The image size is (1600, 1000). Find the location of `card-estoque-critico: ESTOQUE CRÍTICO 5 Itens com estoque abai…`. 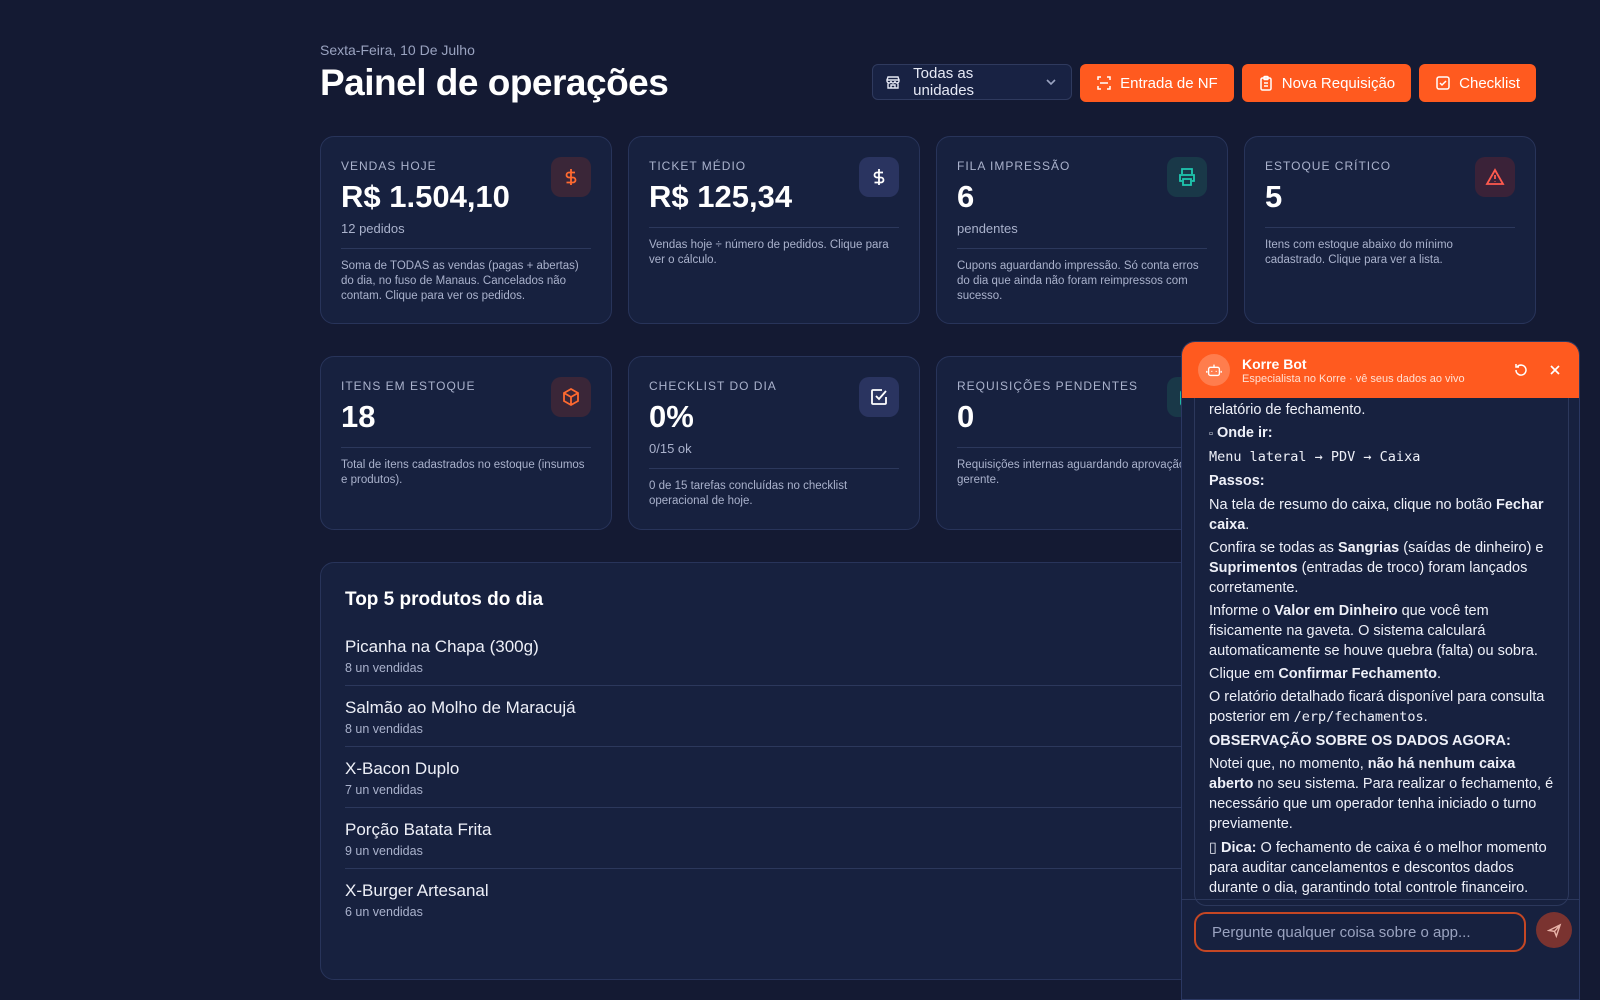

card-estoque-critico: ESTOQUE CRÍTICO 5 Itens com estoque abai… is located at coordinates (1390, 230).